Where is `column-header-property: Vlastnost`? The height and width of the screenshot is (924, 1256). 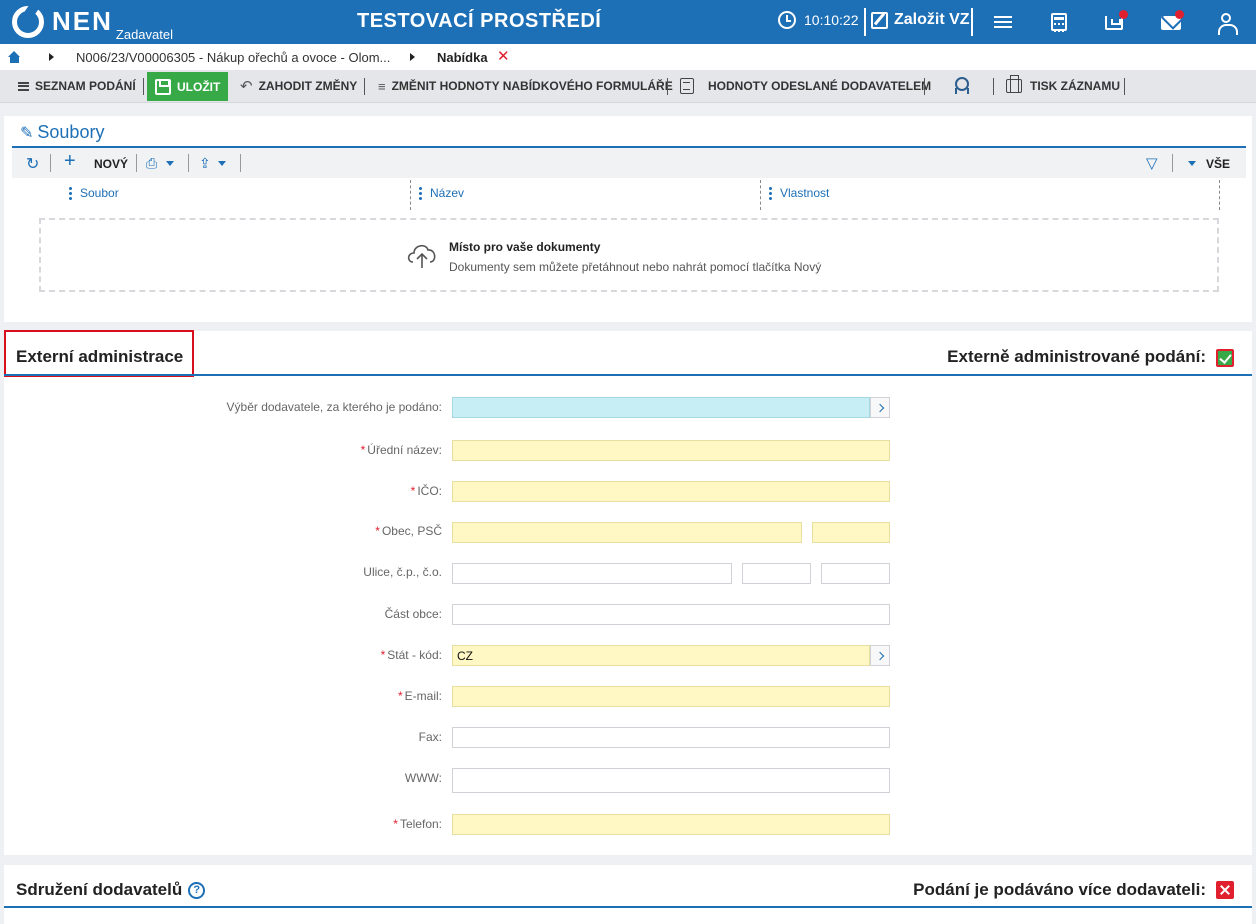 column-header-property: Vlastnost is located at coordinates (799, 193).